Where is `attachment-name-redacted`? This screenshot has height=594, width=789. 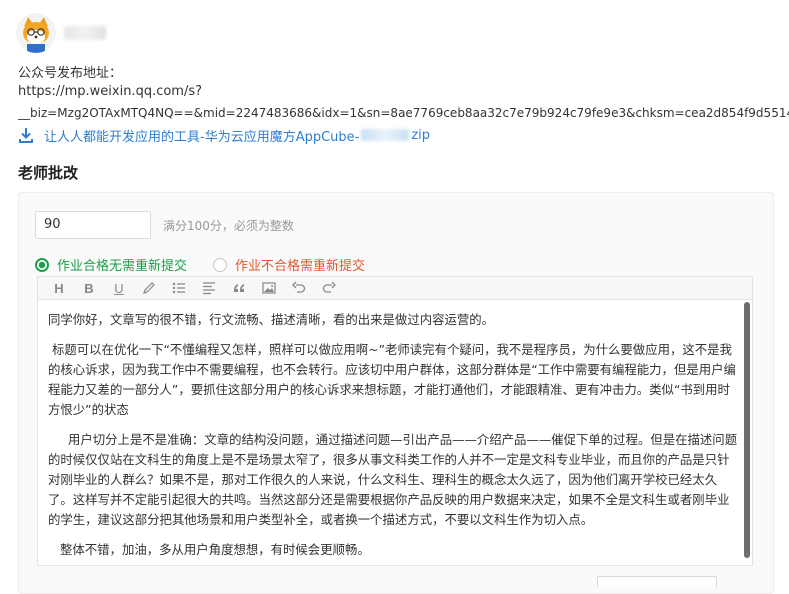
attachment-name-redacted is located at coordinates (385, 135).